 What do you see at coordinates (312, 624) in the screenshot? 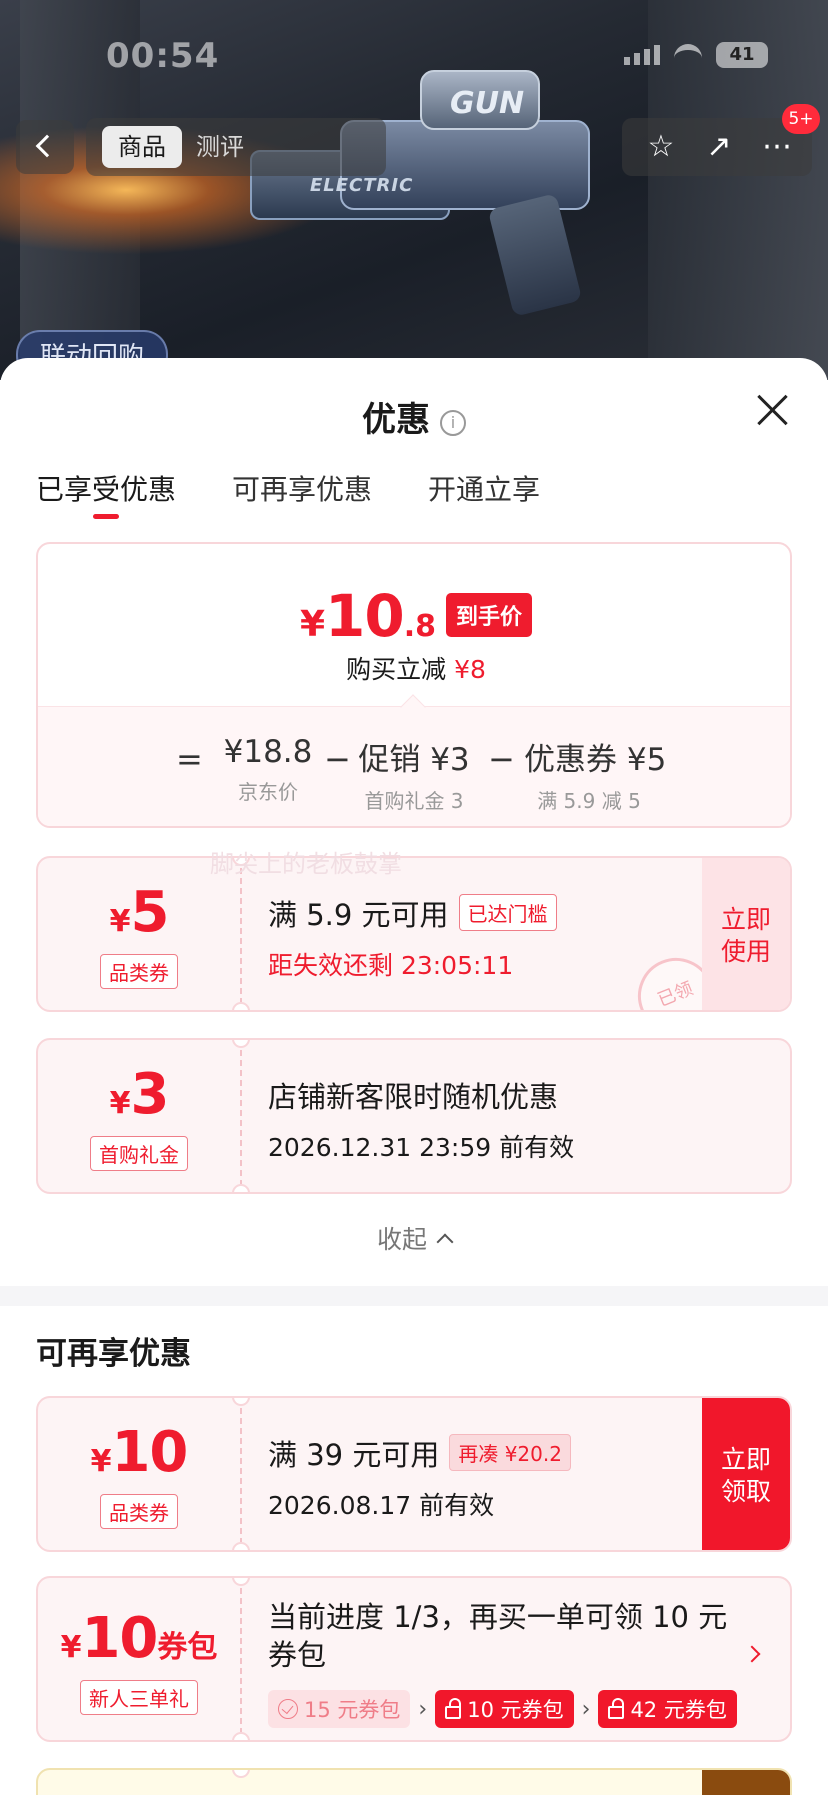
I see `price-currency: ¥` at bounding box center [312, 624].